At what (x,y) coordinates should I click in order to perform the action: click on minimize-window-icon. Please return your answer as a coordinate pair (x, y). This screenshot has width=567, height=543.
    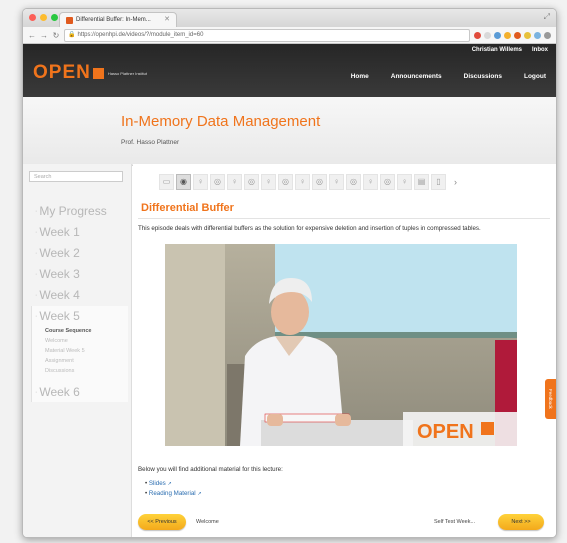
    Looking at the image, I should click on (43, 17).